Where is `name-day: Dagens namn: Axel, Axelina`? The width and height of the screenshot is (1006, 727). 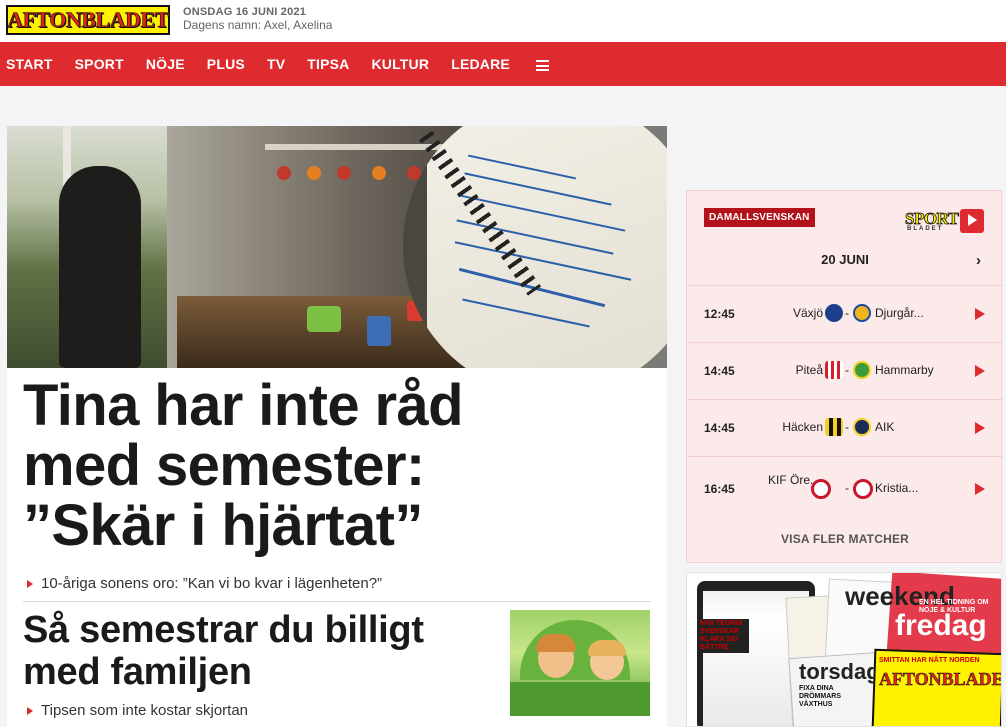
name-day: Dagens namn: Axel, Axelina is located at coordinates (258, 25).